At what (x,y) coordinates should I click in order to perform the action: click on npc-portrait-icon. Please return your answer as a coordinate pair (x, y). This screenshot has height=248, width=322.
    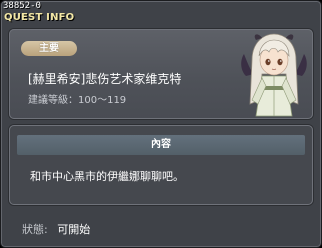
    Looking at the image, I should click on (274, 75).